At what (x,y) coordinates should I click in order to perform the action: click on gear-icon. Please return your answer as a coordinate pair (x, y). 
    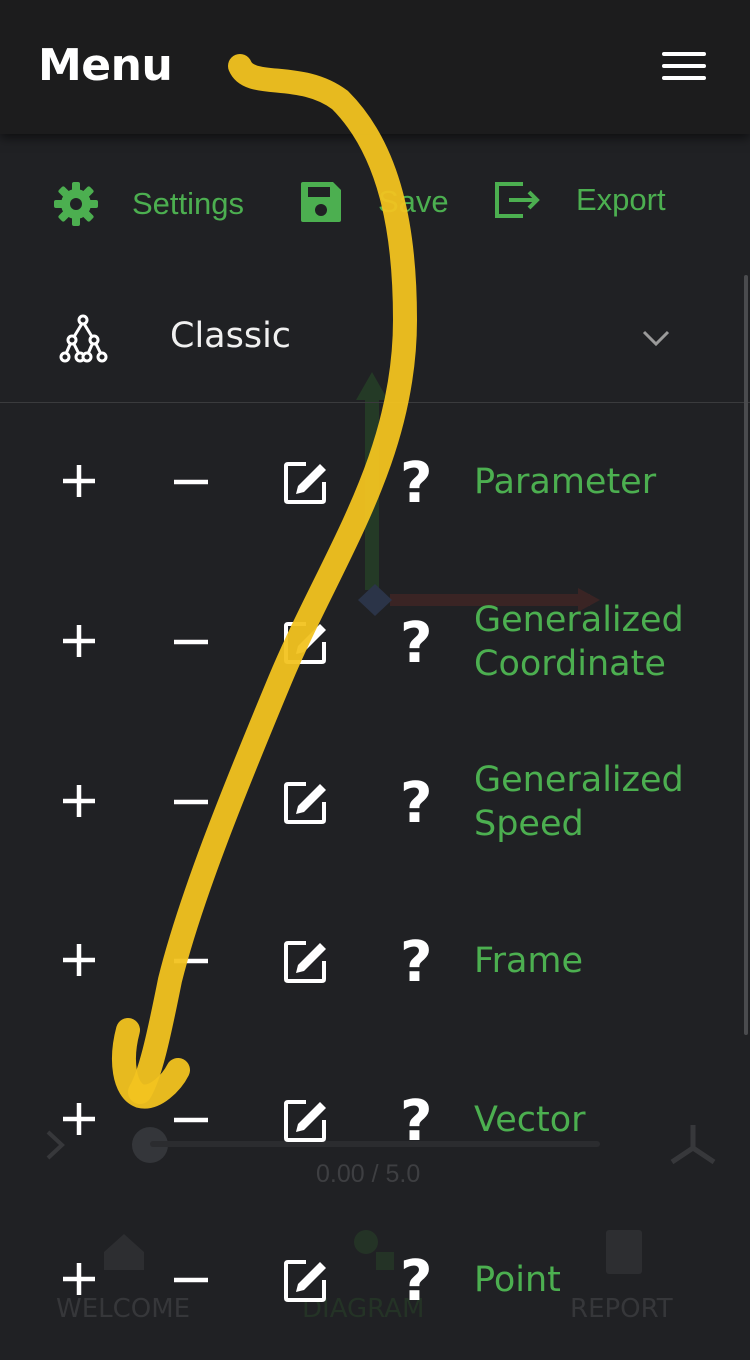
    Looking at the image, I should click on (76, 204).